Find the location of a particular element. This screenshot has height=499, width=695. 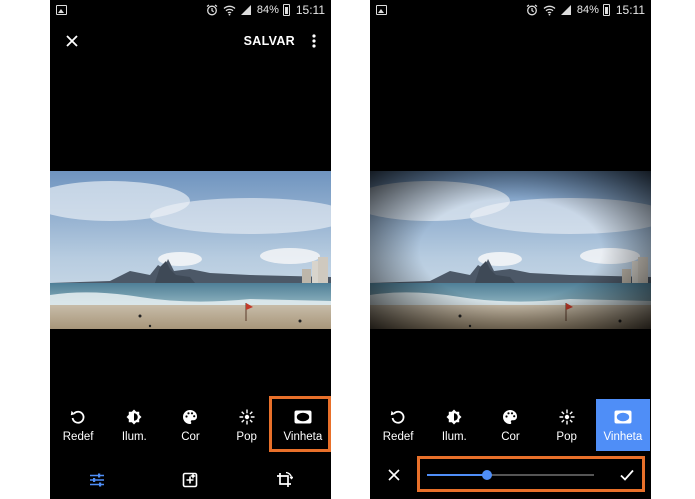

more-options-icon is located at coordinates (314, 41).